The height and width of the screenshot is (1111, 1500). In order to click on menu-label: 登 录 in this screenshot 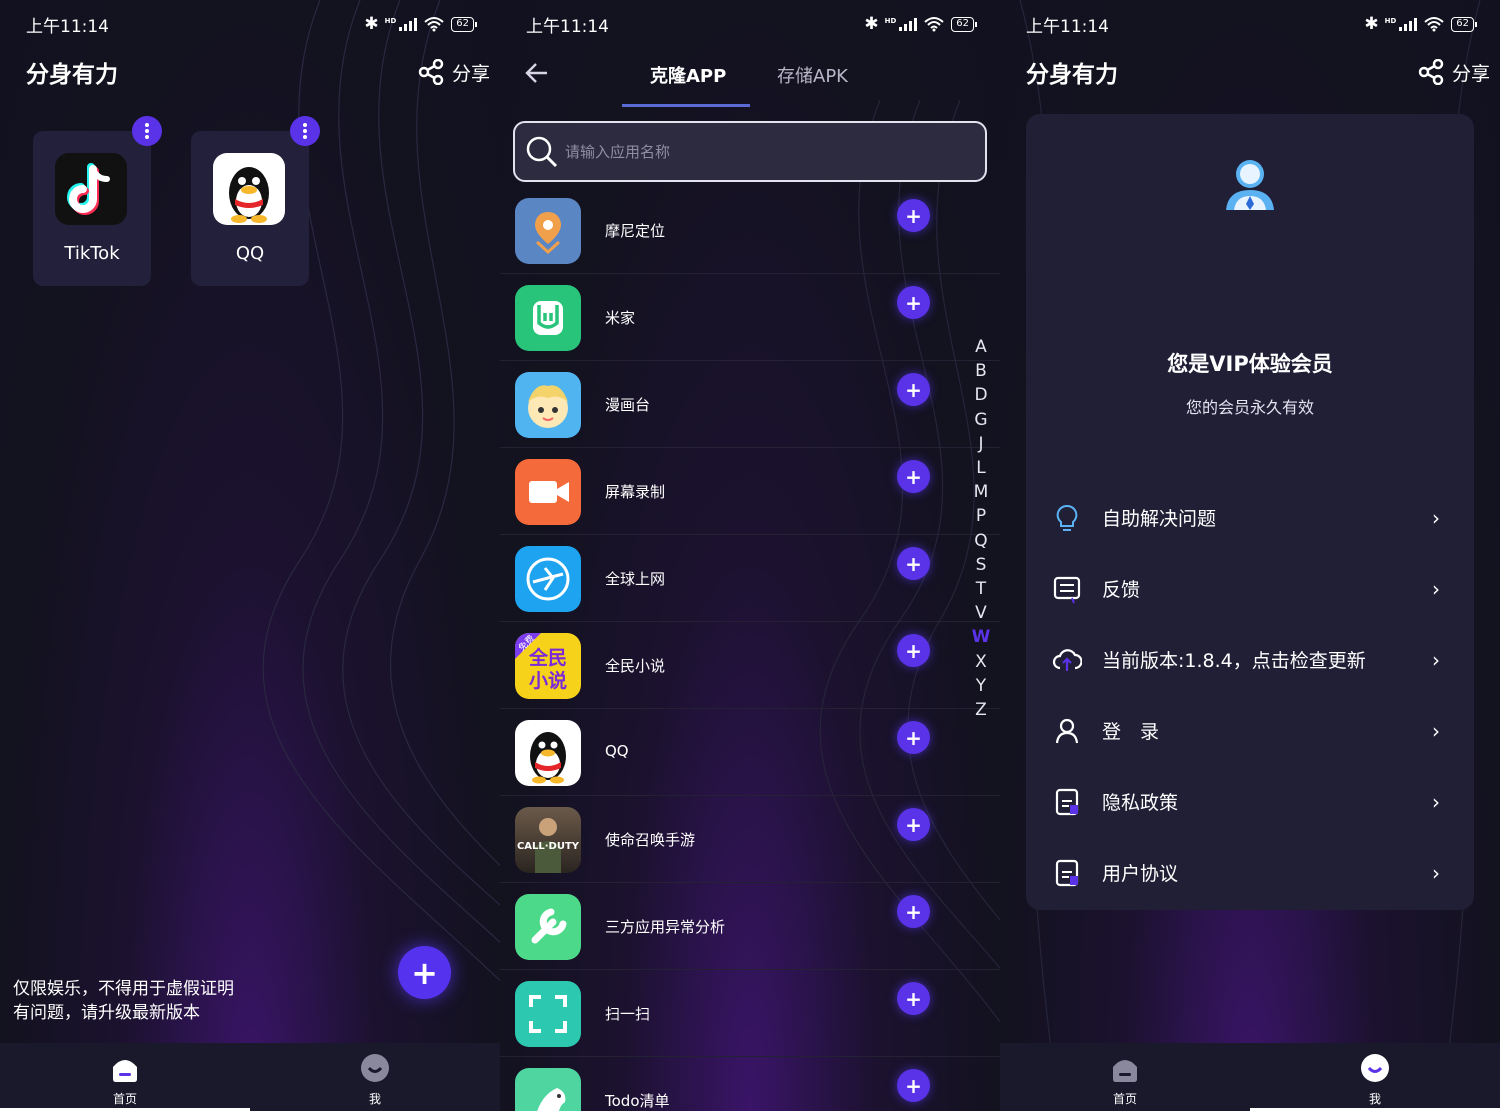, I will do `click(1131, 732)`.